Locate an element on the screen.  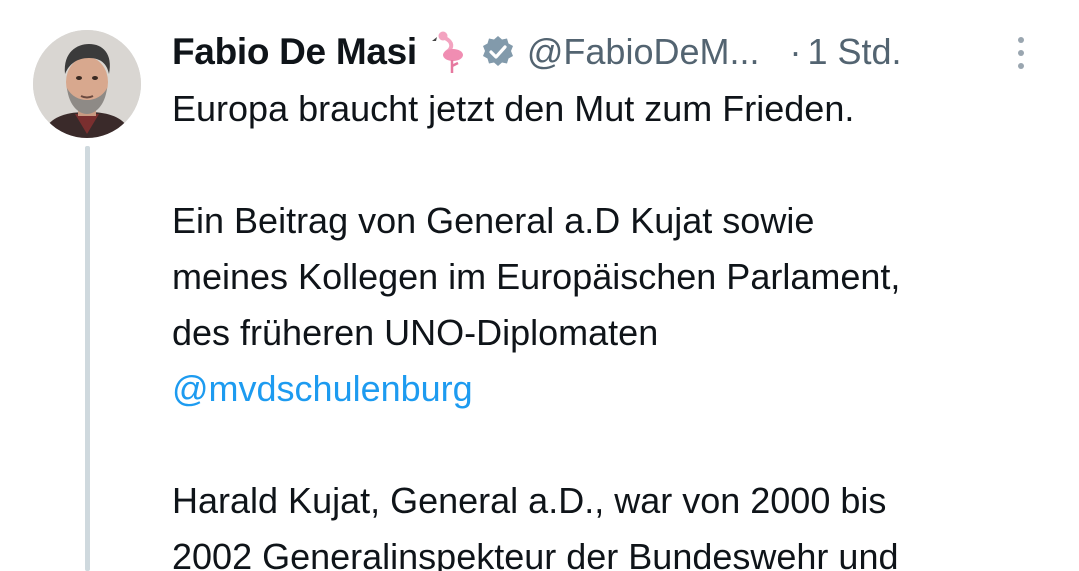
more-options-icon is located at coordinates (1021, 53).